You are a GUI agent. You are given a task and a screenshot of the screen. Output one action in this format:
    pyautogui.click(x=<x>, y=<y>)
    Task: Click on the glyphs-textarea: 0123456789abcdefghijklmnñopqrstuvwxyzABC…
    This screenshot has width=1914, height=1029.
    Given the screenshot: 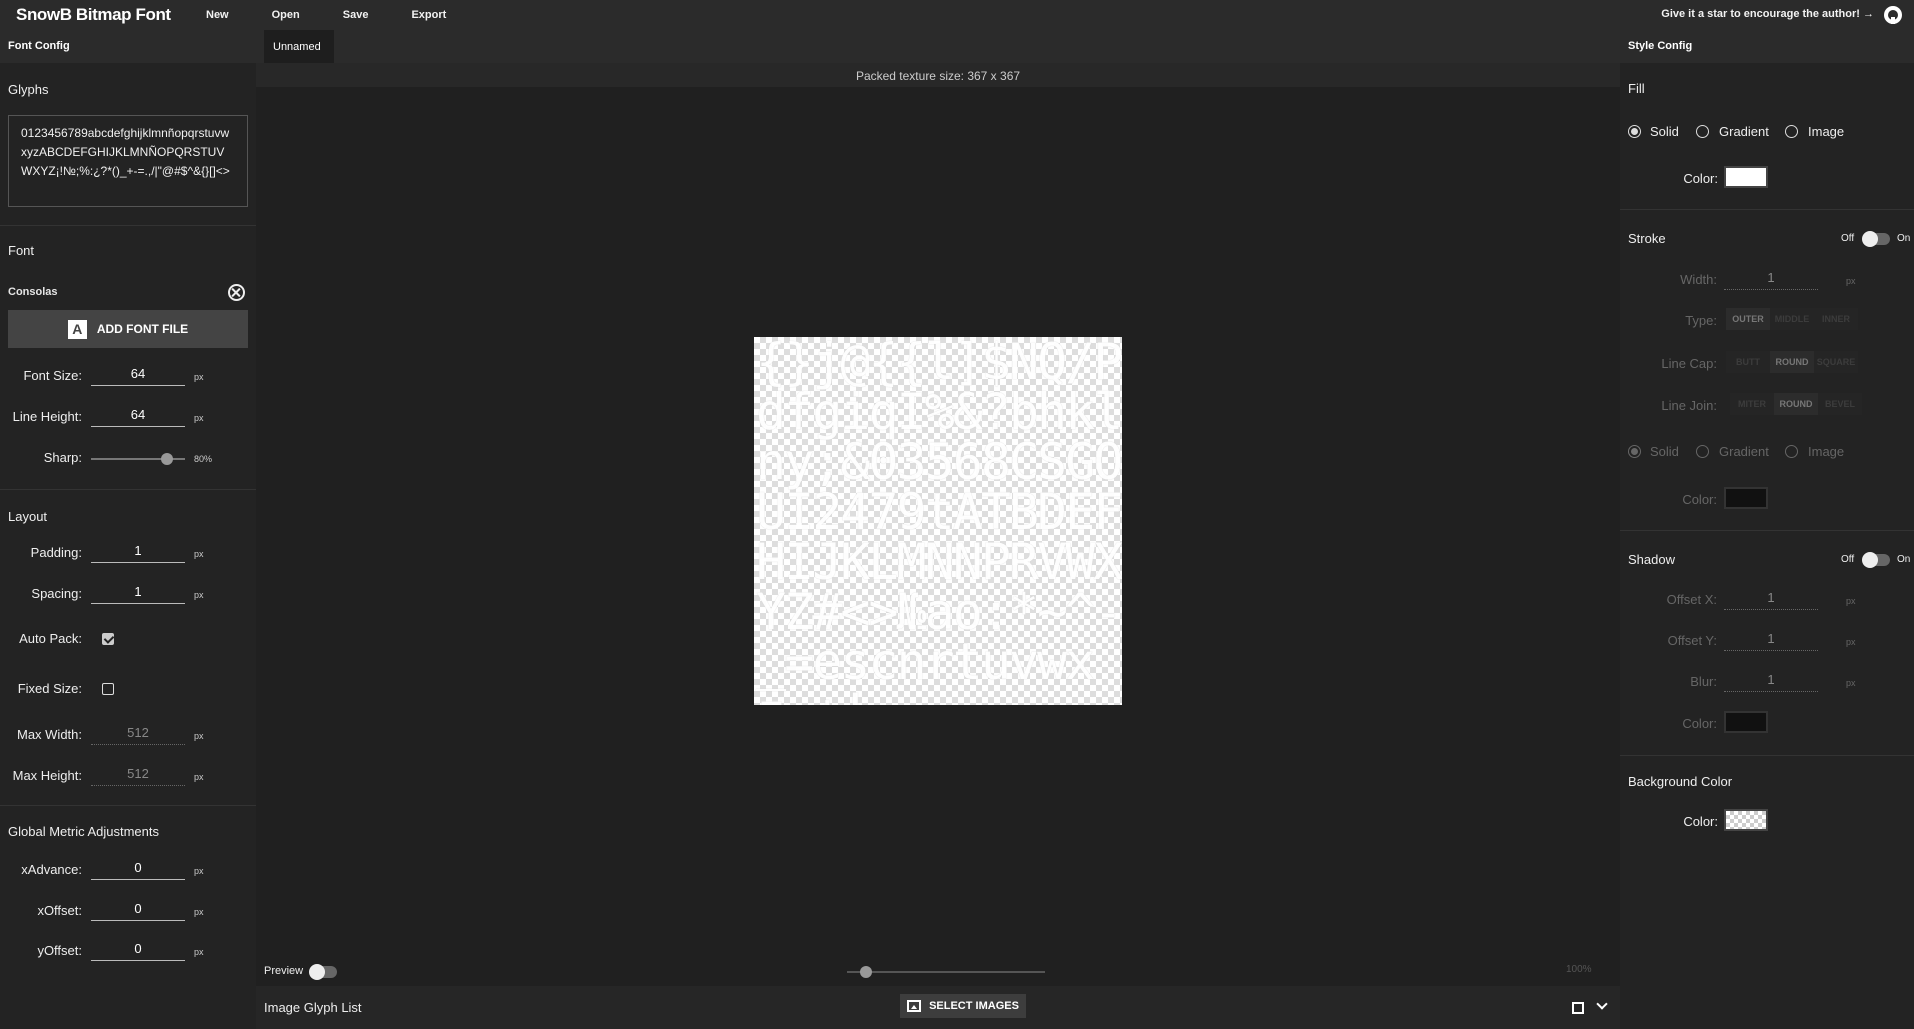 What is the action you would take?
    pyautogui.click(x=128, y=161)
    